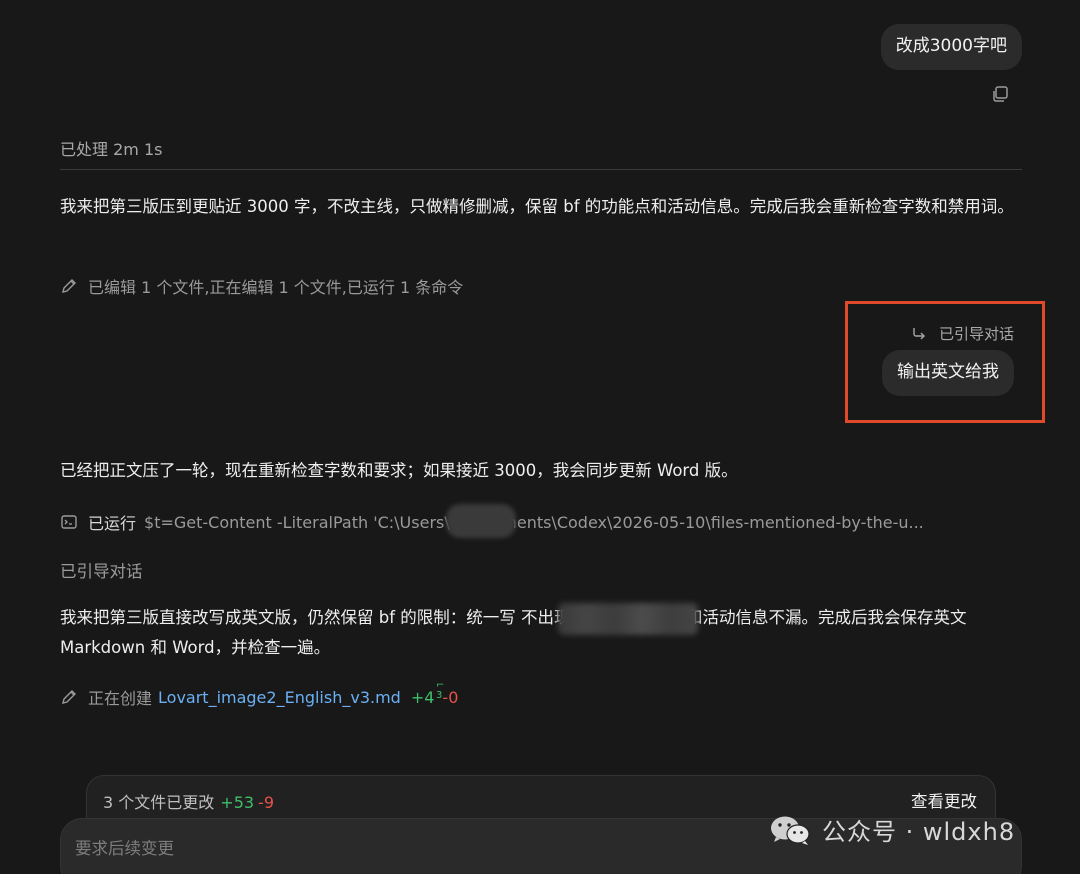  What do you see at coordinates (948, 373) in the screenshot?
I see `user-message-bubble-steer: 输出英文给我` at bounding box center [948, 373].